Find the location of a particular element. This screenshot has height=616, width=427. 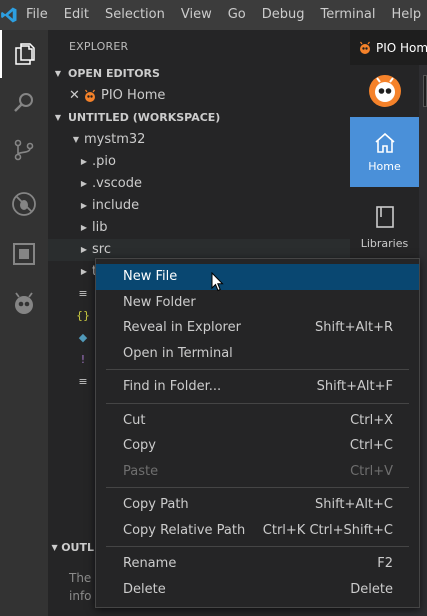

mouse-cursor-icon is located at coordinates (218, 281).